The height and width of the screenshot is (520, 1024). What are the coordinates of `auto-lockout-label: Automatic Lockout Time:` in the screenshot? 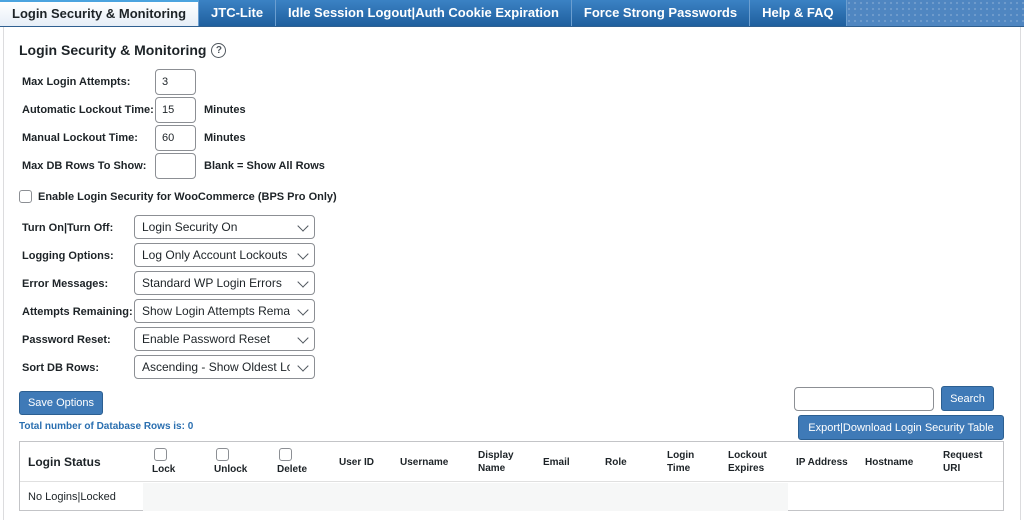 It's located at (88, 110).